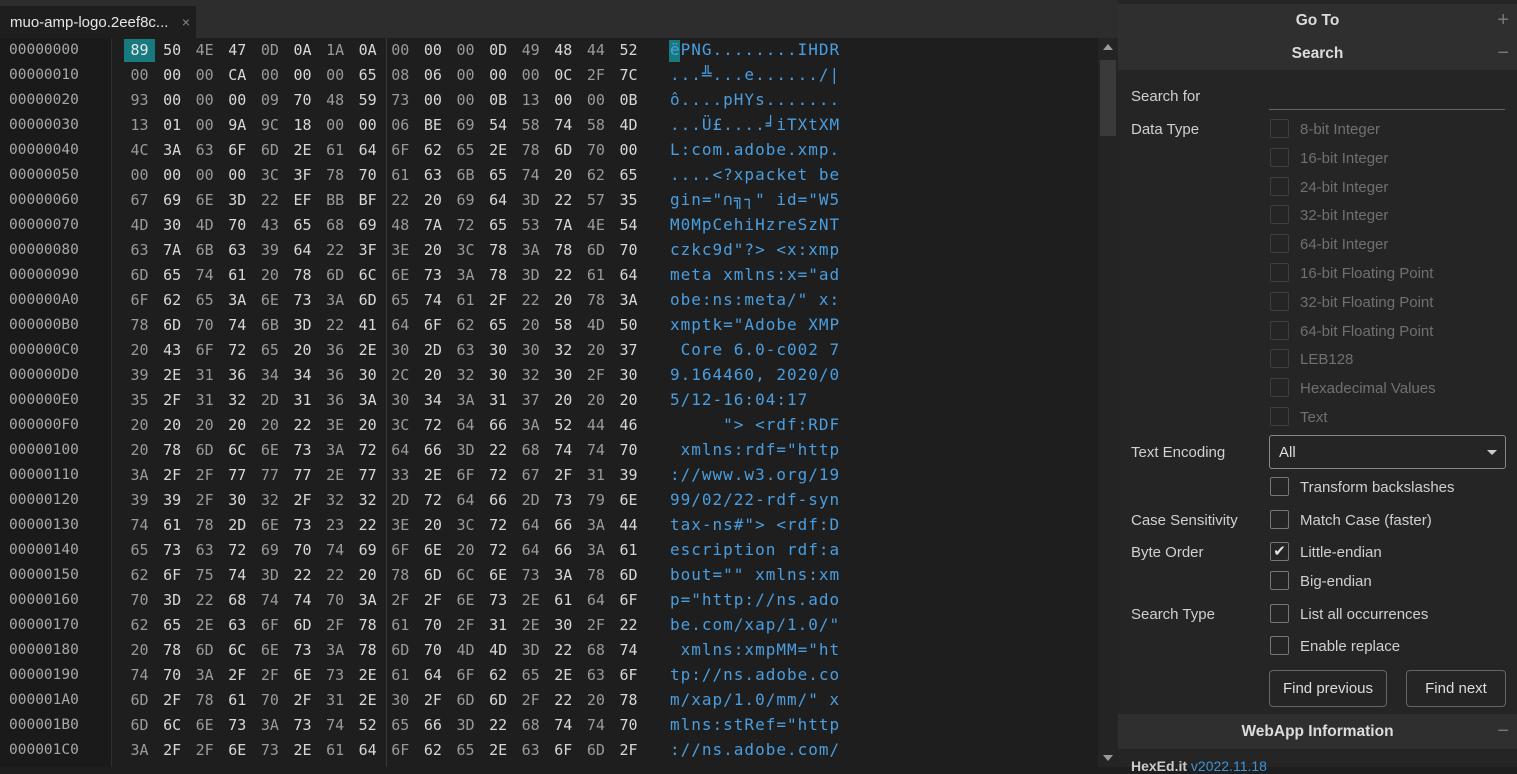  What do you see at coordinates (755, 399) in the screenshot?
I see `ascii-text: 5/12-16:04:17` at bounding box center [755, 399].